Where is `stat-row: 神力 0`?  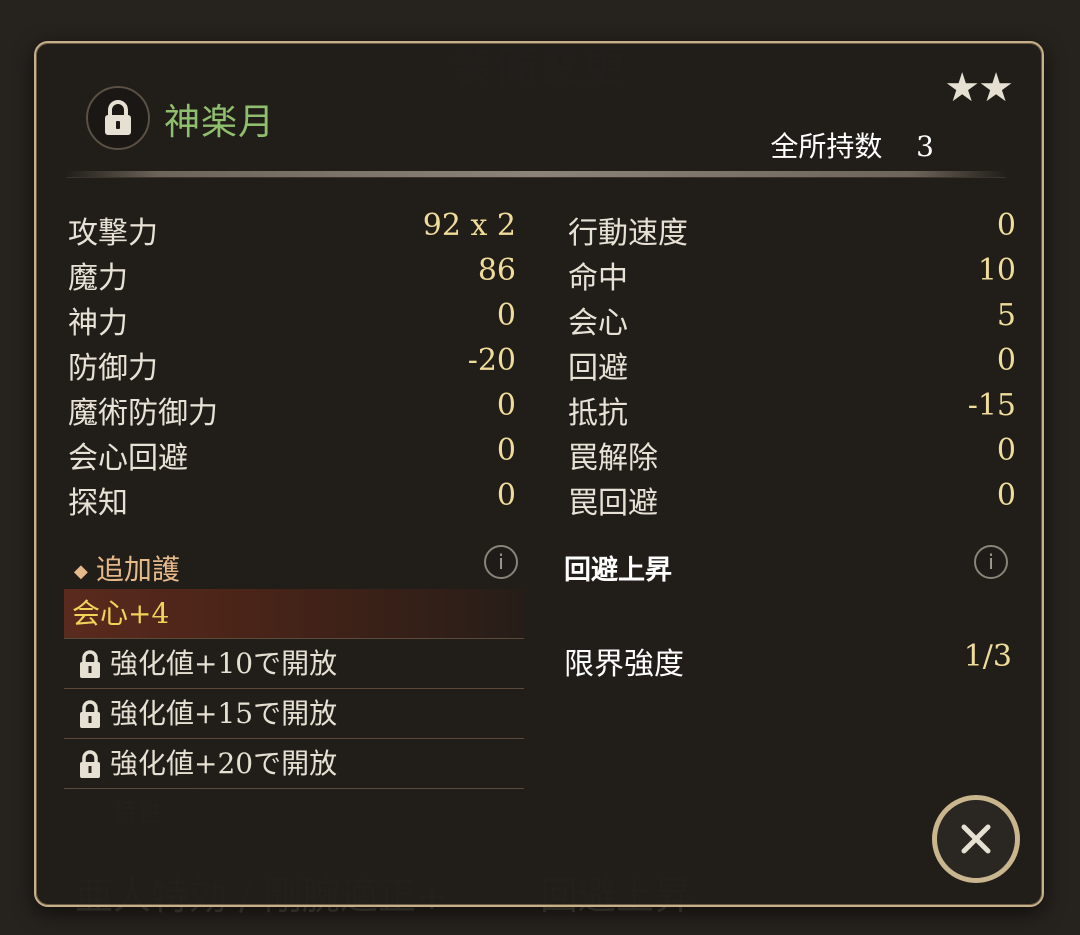
stat-row: 神力 0 is located at coordinates (292, 320).